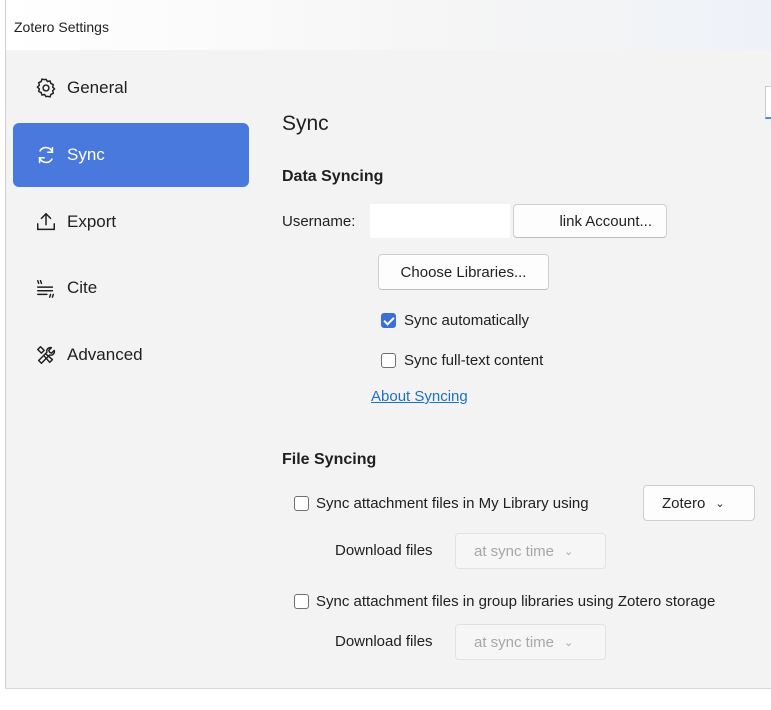 The image size is (771, 710). Describe the element at coordinates (131, 88) in the screenshot. I see `sidebar-item-general: General` at that location.